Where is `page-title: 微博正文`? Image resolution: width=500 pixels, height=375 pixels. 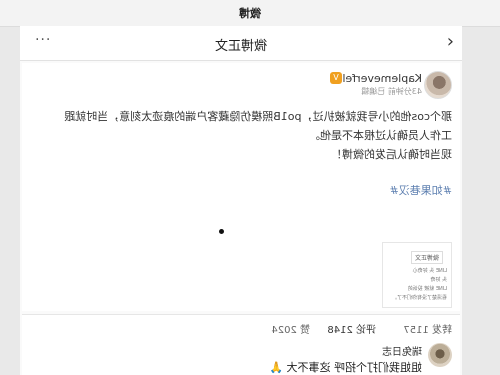
page-title: 微博正文 is located at coordinates (241, 46).